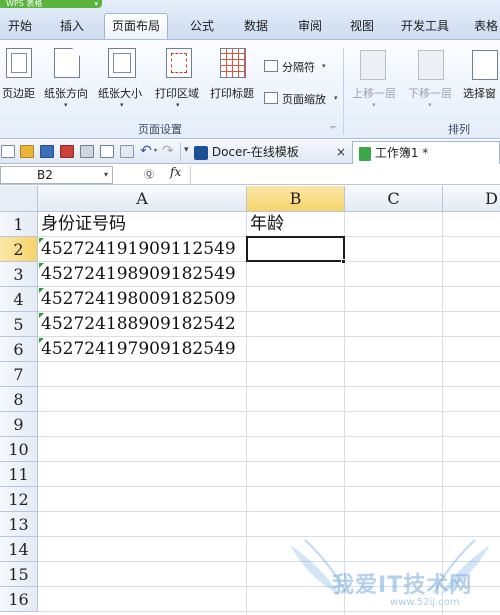 The image size is (500, 615). I want to click on tab-developer: 开发工具, so click(425, 26).